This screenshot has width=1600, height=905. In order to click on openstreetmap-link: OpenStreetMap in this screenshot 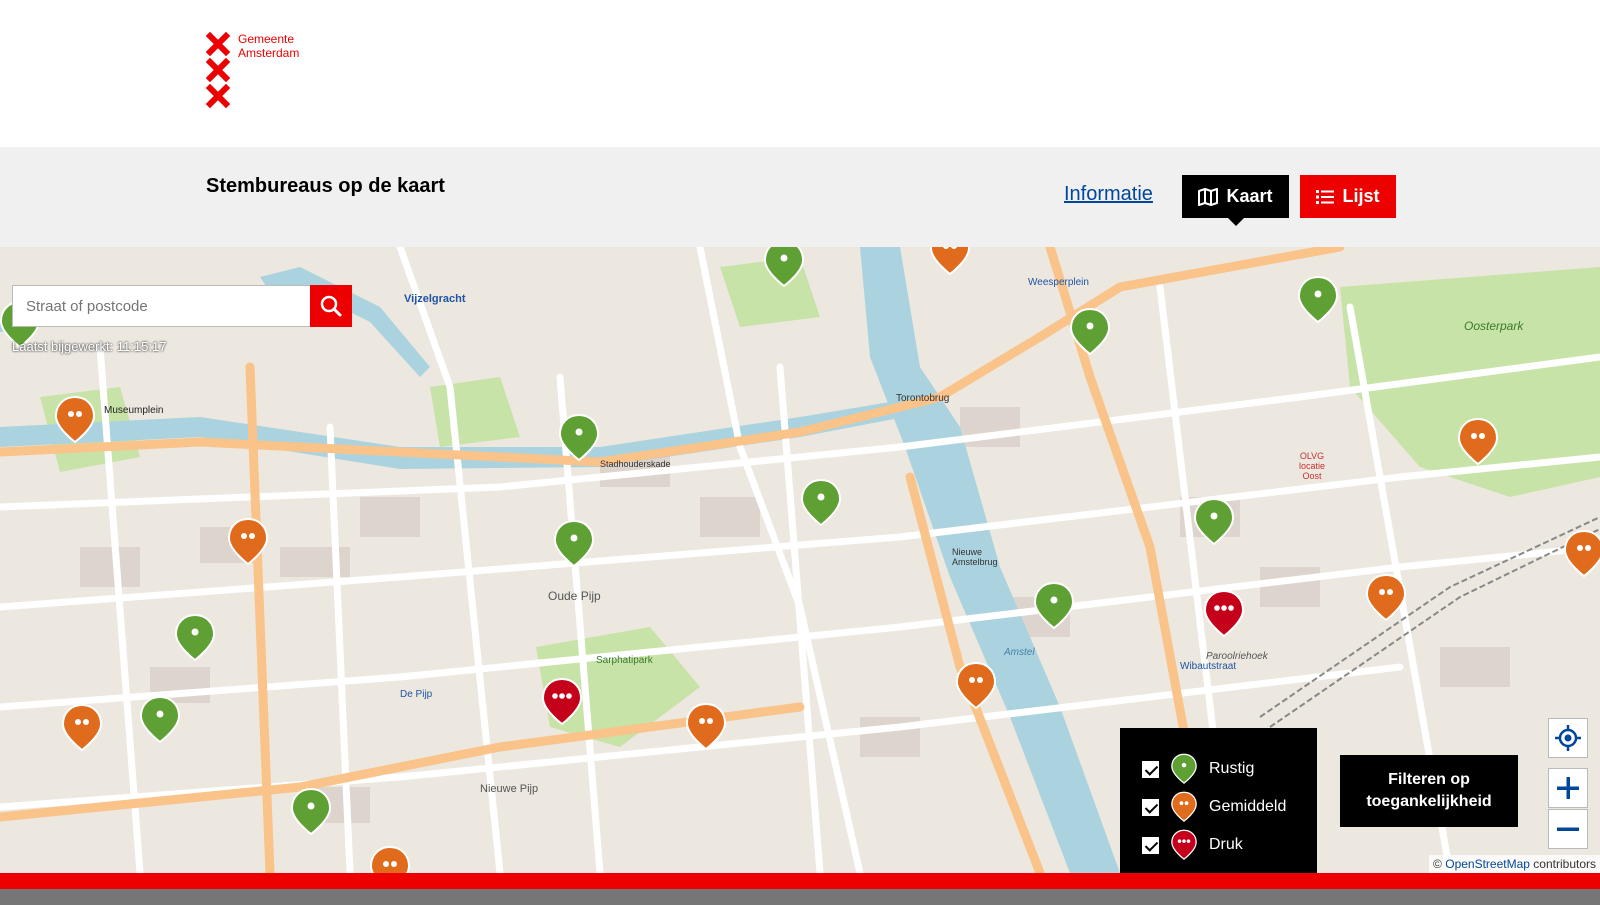, I will do `click(1487, 864)`.